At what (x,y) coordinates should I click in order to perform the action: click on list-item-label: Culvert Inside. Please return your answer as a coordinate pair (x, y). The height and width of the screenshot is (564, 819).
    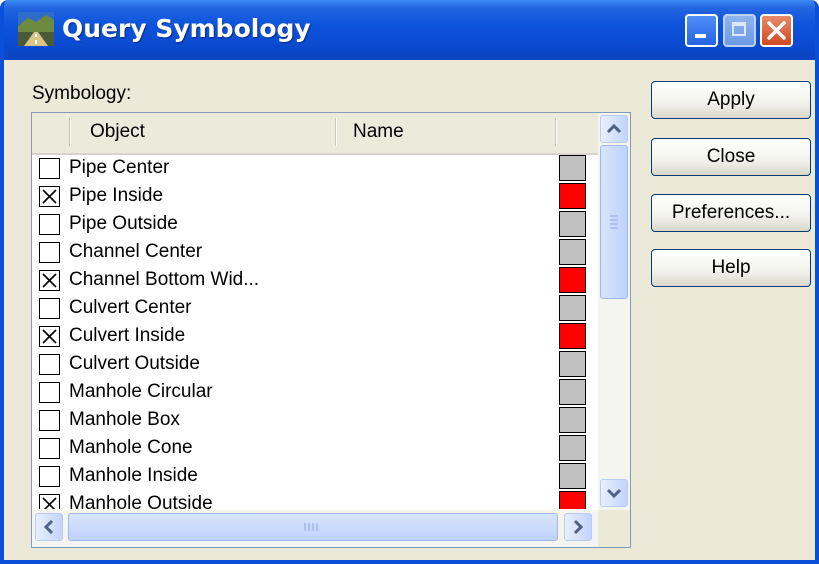
    Looking at the image, I should click on (127, 335).